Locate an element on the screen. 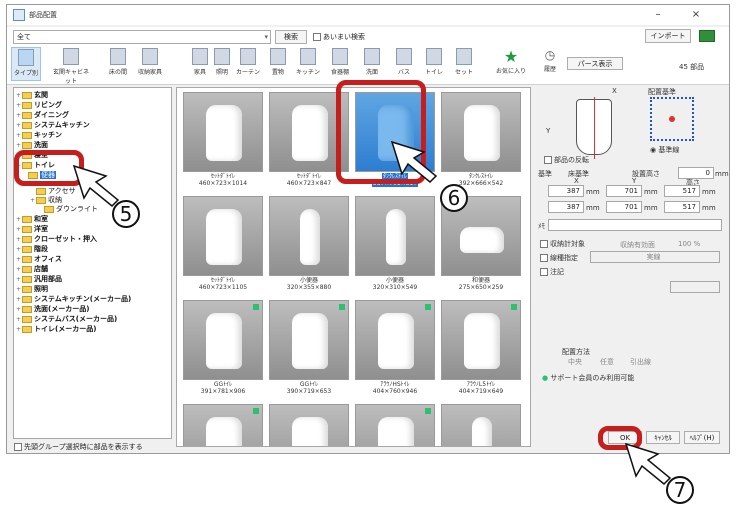  step-callout-6: 6 is located at coordinates (454, 198).